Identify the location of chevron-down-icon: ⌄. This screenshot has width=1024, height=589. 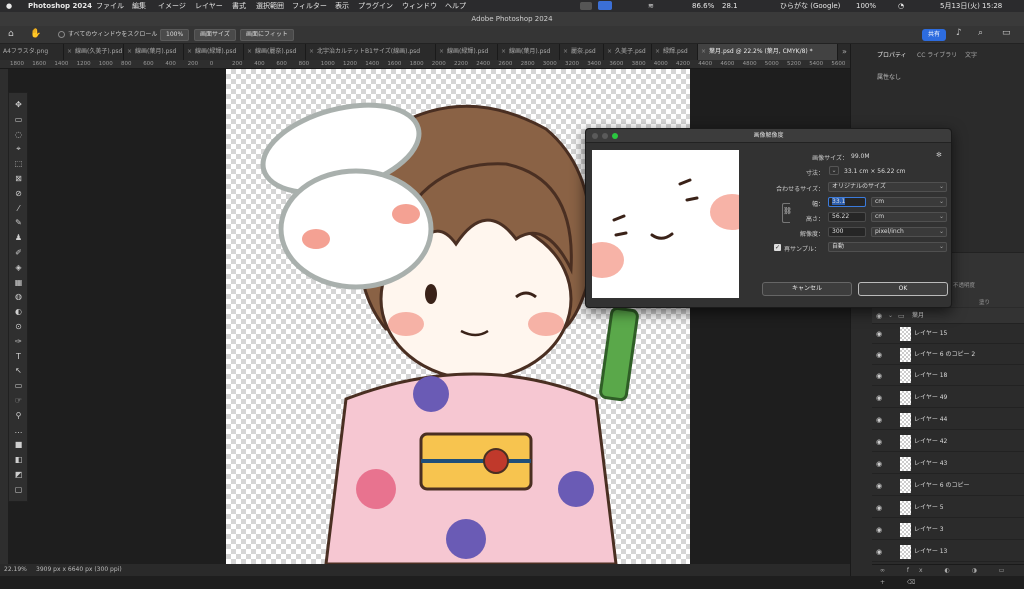
(834, 170).